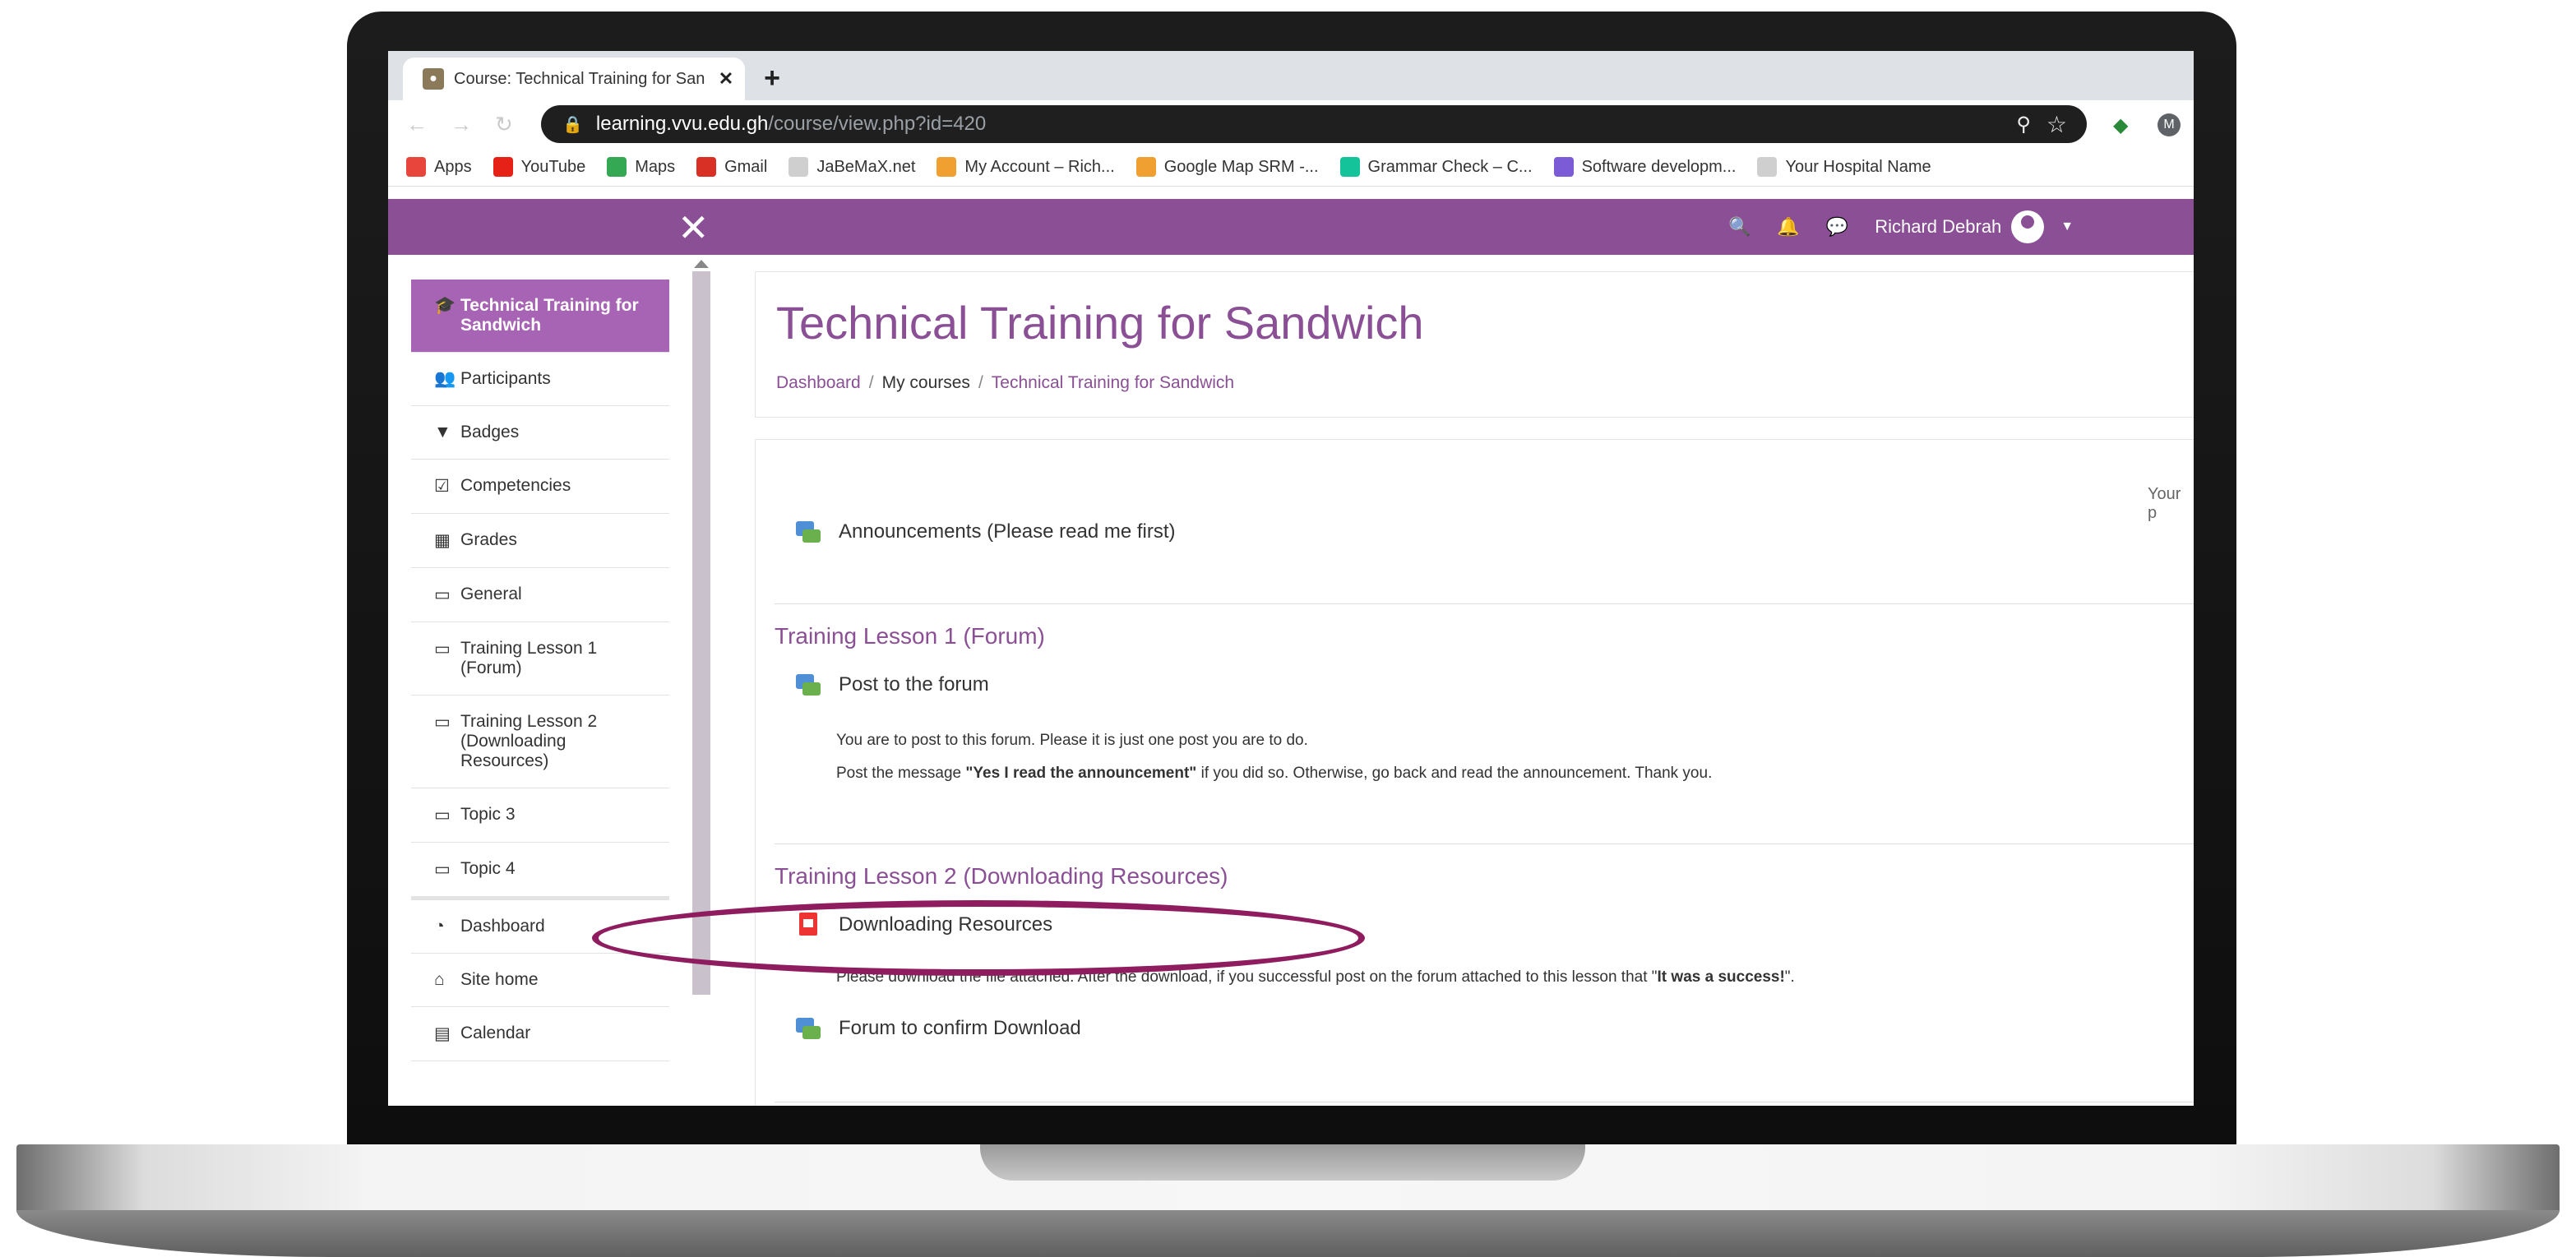 This screenshot has width=2576, height=1257. What do you see at coordinates (1349, 167) in the screenshot?
I see `grammarly-icon` at bounding box center [1349, 167].